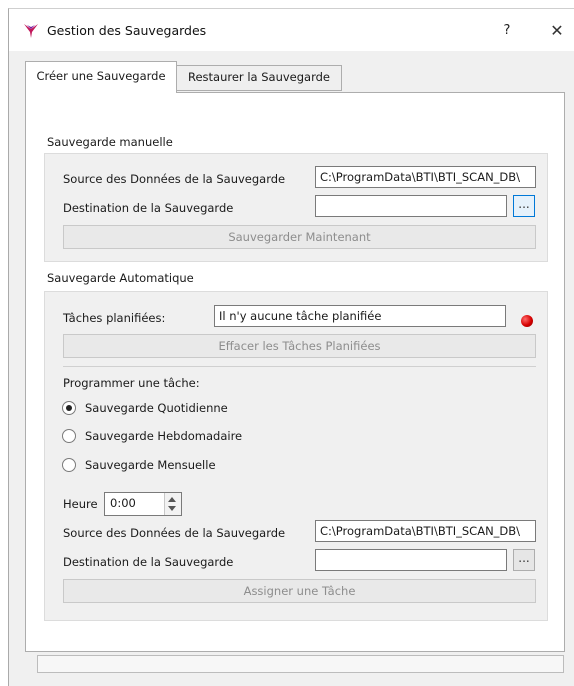  What do you see at coordinates (127, 30) in the screenshot?
I see `window-title: Gestion des Sauvegardes` at bounding box center [127, 30].